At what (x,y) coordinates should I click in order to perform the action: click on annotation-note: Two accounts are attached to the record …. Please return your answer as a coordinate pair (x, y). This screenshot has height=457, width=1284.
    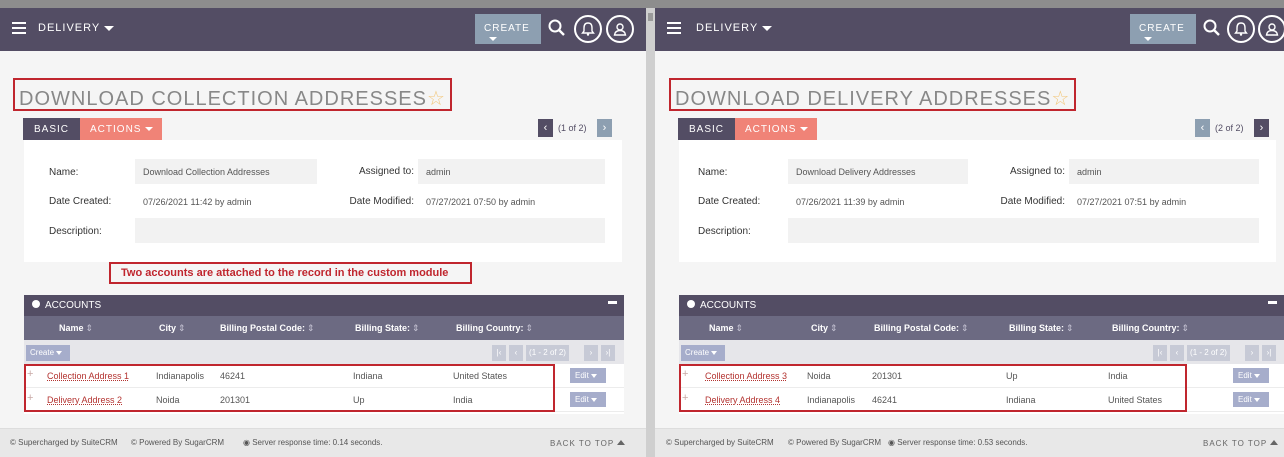
    Looking at the image, I should click on (290, 273).